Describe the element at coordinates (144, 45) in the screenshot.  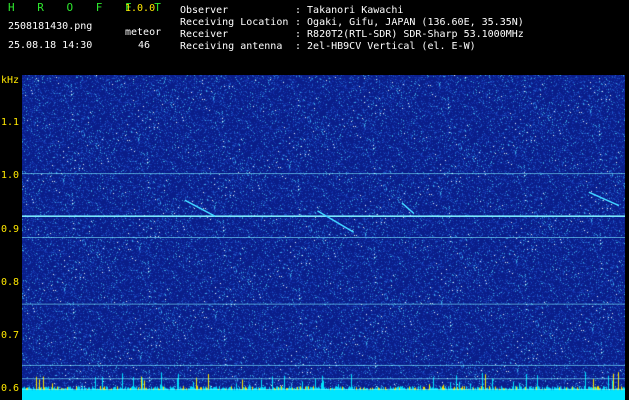
I see `meteor-count: 46` at that location.